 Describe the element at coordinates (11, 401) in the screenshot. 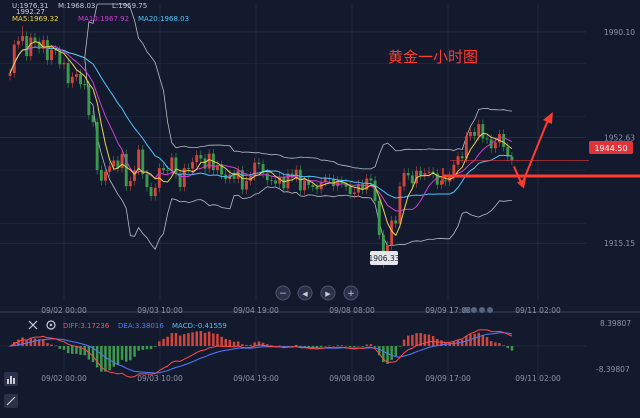

I see `drawing-tool-icon` at that location.